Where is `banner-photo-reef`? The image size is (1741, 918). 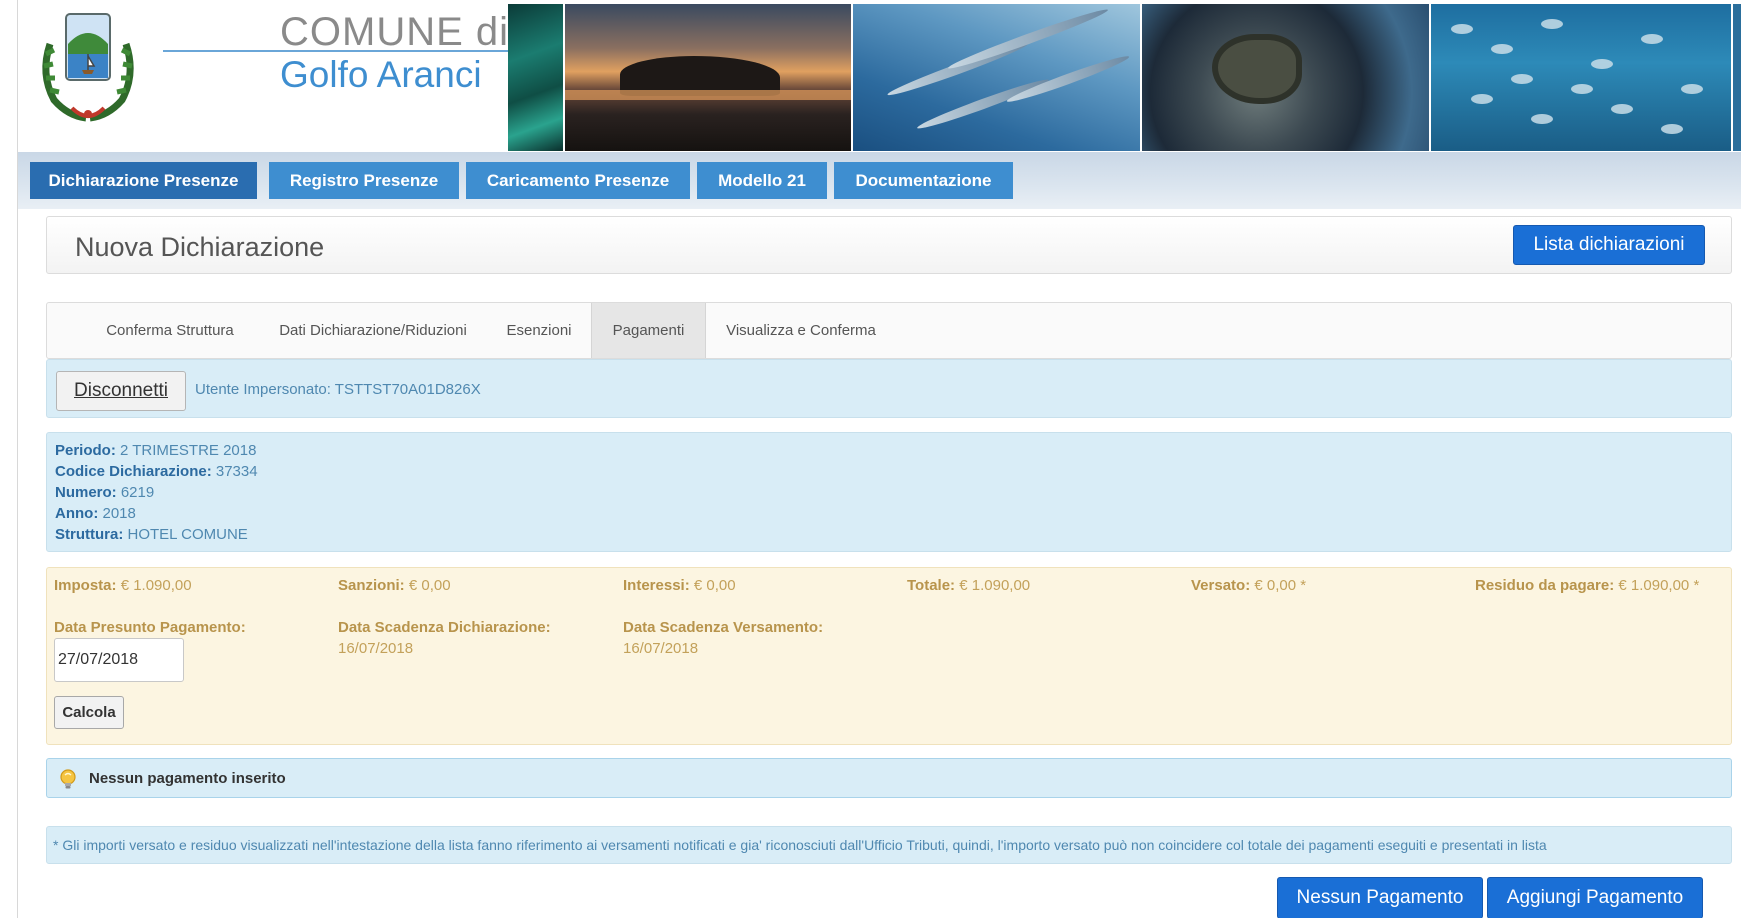
banner-photo-reef is located at coordinates (535, 77).